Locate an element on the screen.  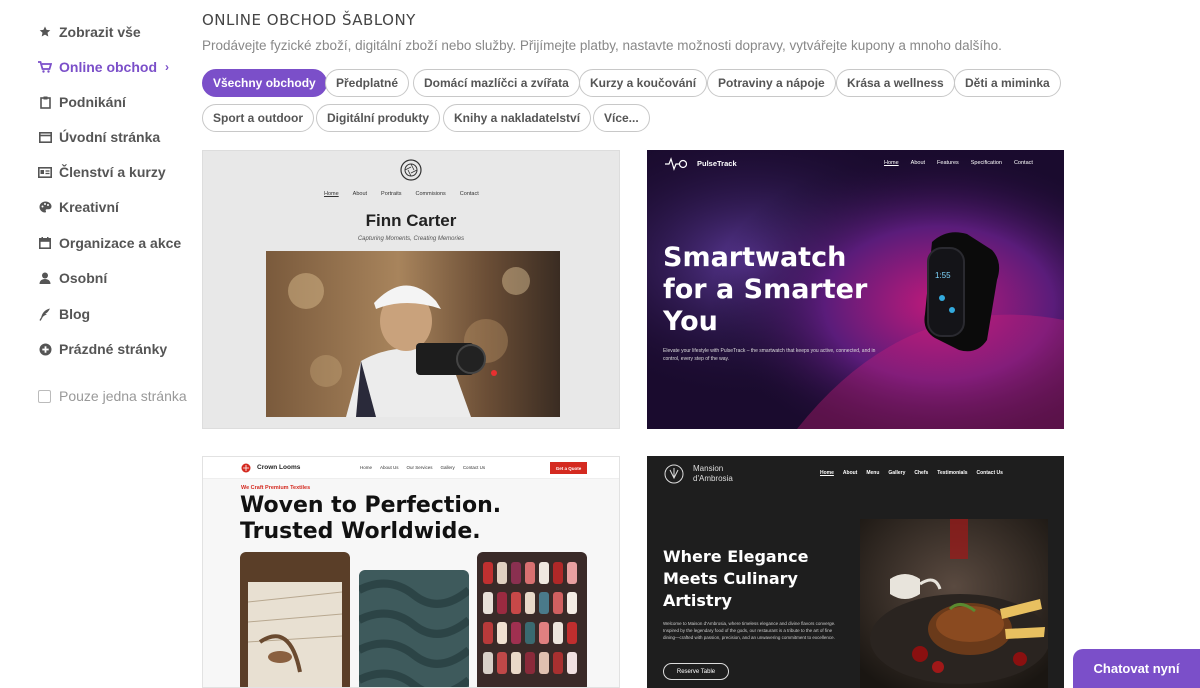
quill-icon is located at coordinates (45, 314).